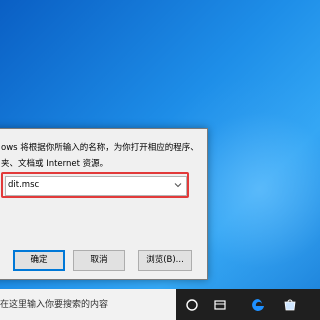 Image resolution: width=320 pixels, height=320 pixels. Describe the element at coordinates (54, 305) in the screenshot. I see `taskbar-search-text: 在这里输入你要搜索的内容` at that location.